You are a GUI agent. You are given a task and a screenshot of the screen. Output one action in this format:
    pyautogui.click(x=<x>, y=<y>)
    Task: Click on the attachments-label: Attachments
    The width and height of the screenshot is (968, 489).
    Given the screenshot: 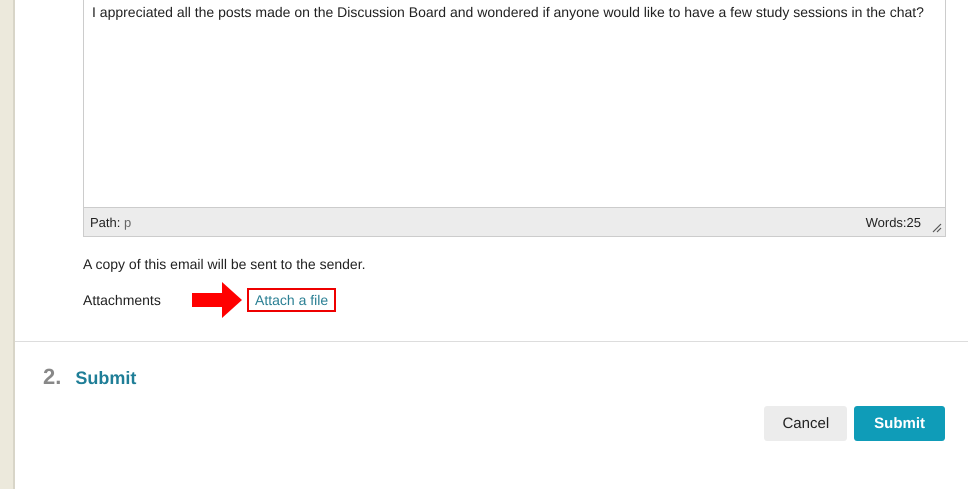 What is the action you would take?
    pyautogui.click(x=122, y=300)
    